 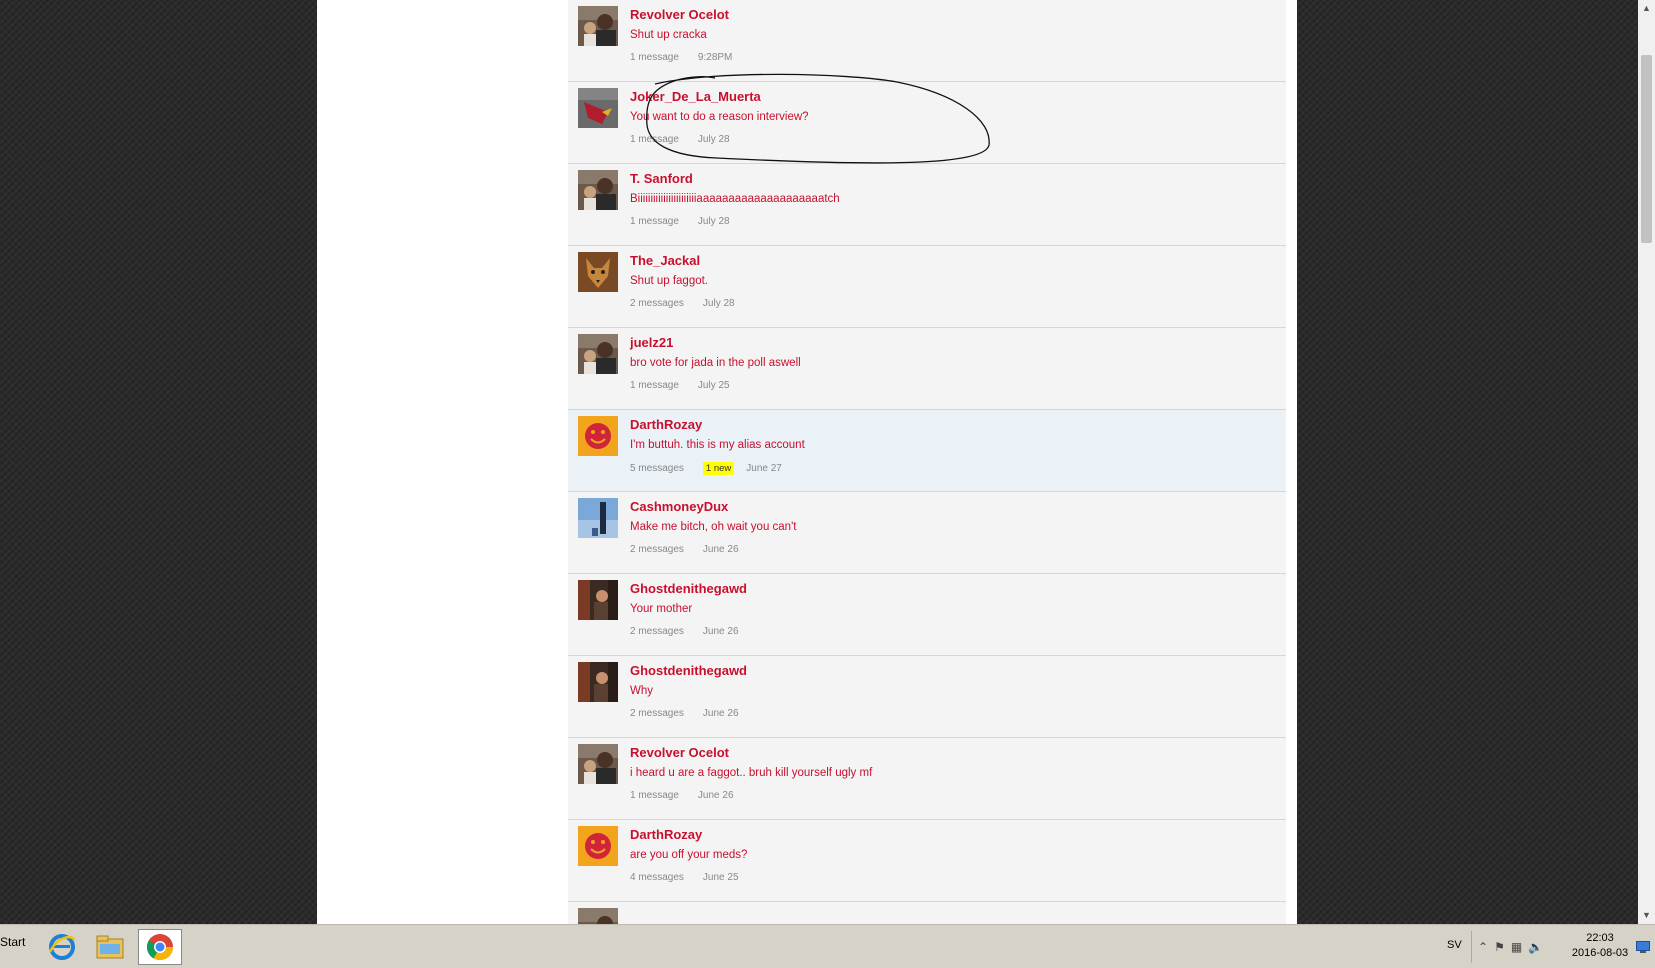 I want to click on message-snippet-link: Shut up faggot., so click(x=669, y=281).